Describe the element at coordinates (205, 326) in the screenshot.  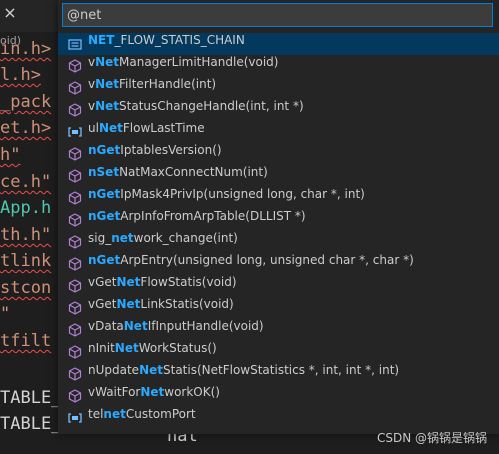
I see `symbol-label-text: IfInputHandle(void)` at that location.